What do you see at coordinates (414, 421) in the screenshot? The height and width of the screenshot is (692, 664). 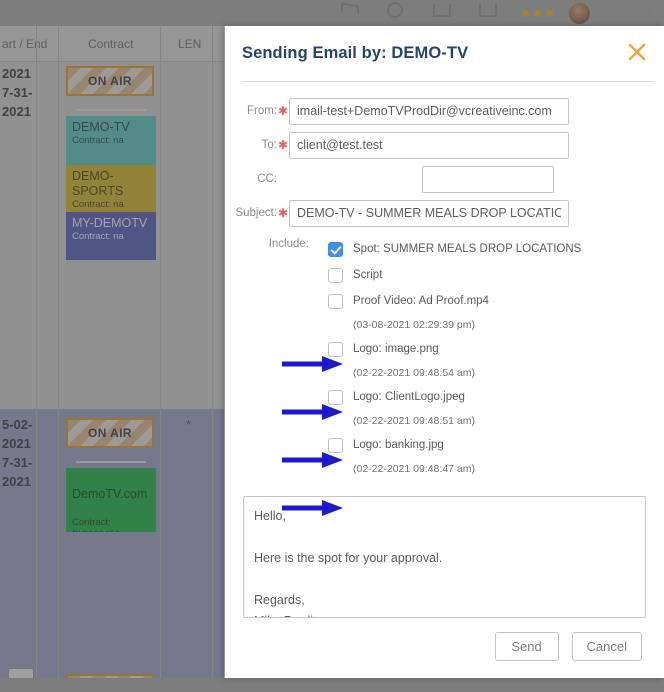 I see `include-item-timestamp: (02-22-2021 09:48:51 am)` at bounding box center [414, 421].